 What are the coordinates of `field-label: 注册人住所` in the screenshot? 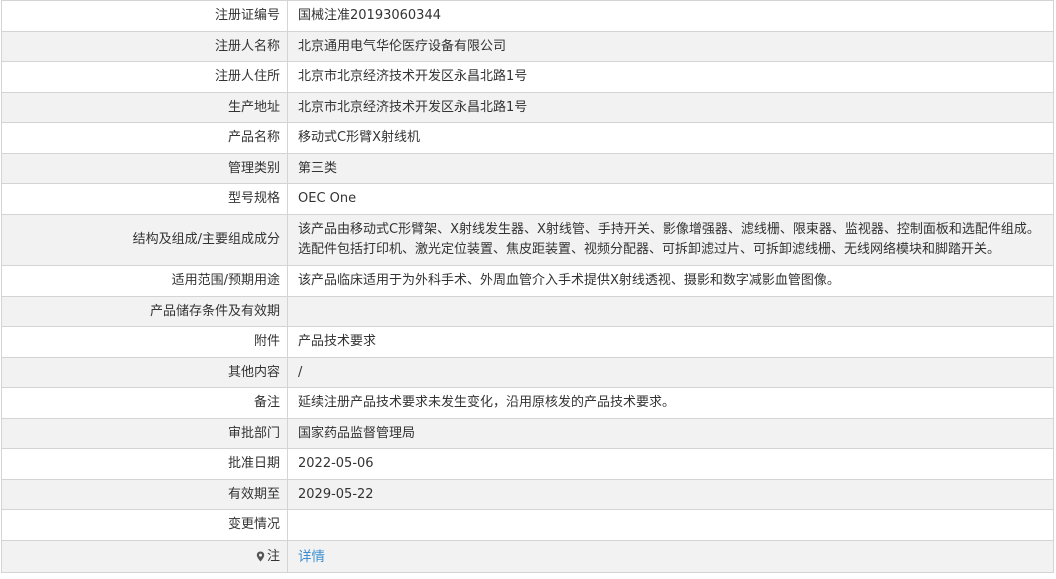 It's located at (145, 77).